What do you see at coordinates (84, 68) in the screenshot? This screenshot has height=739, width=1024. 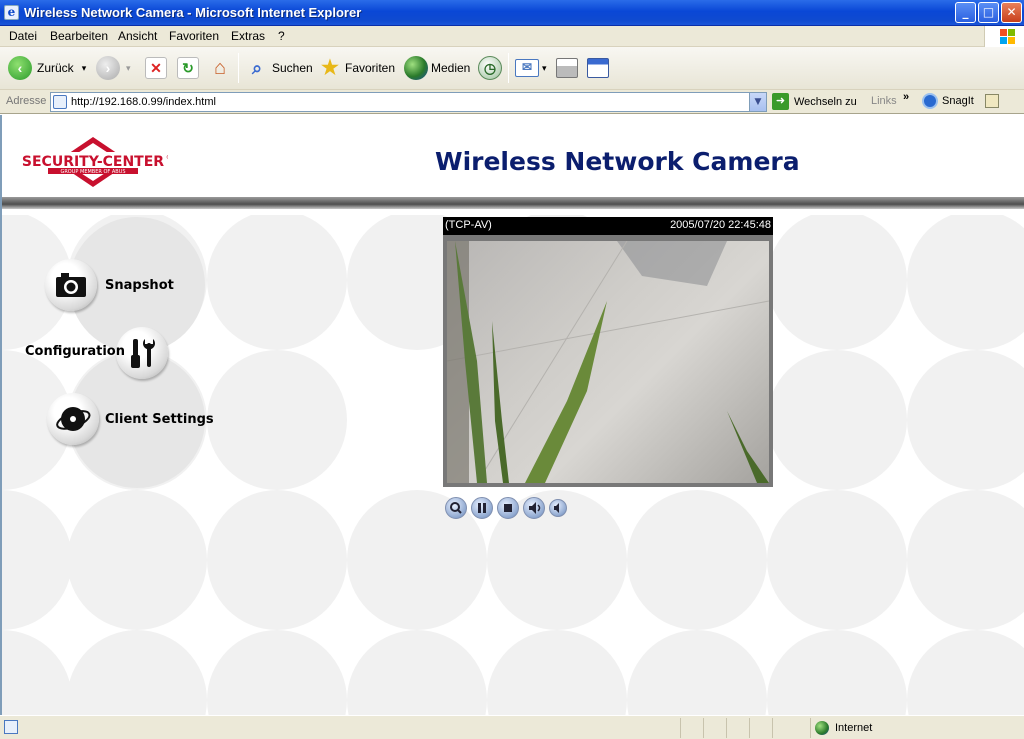 I see `back-dropdown-icon: ▾` at bounding box center [84, 68].